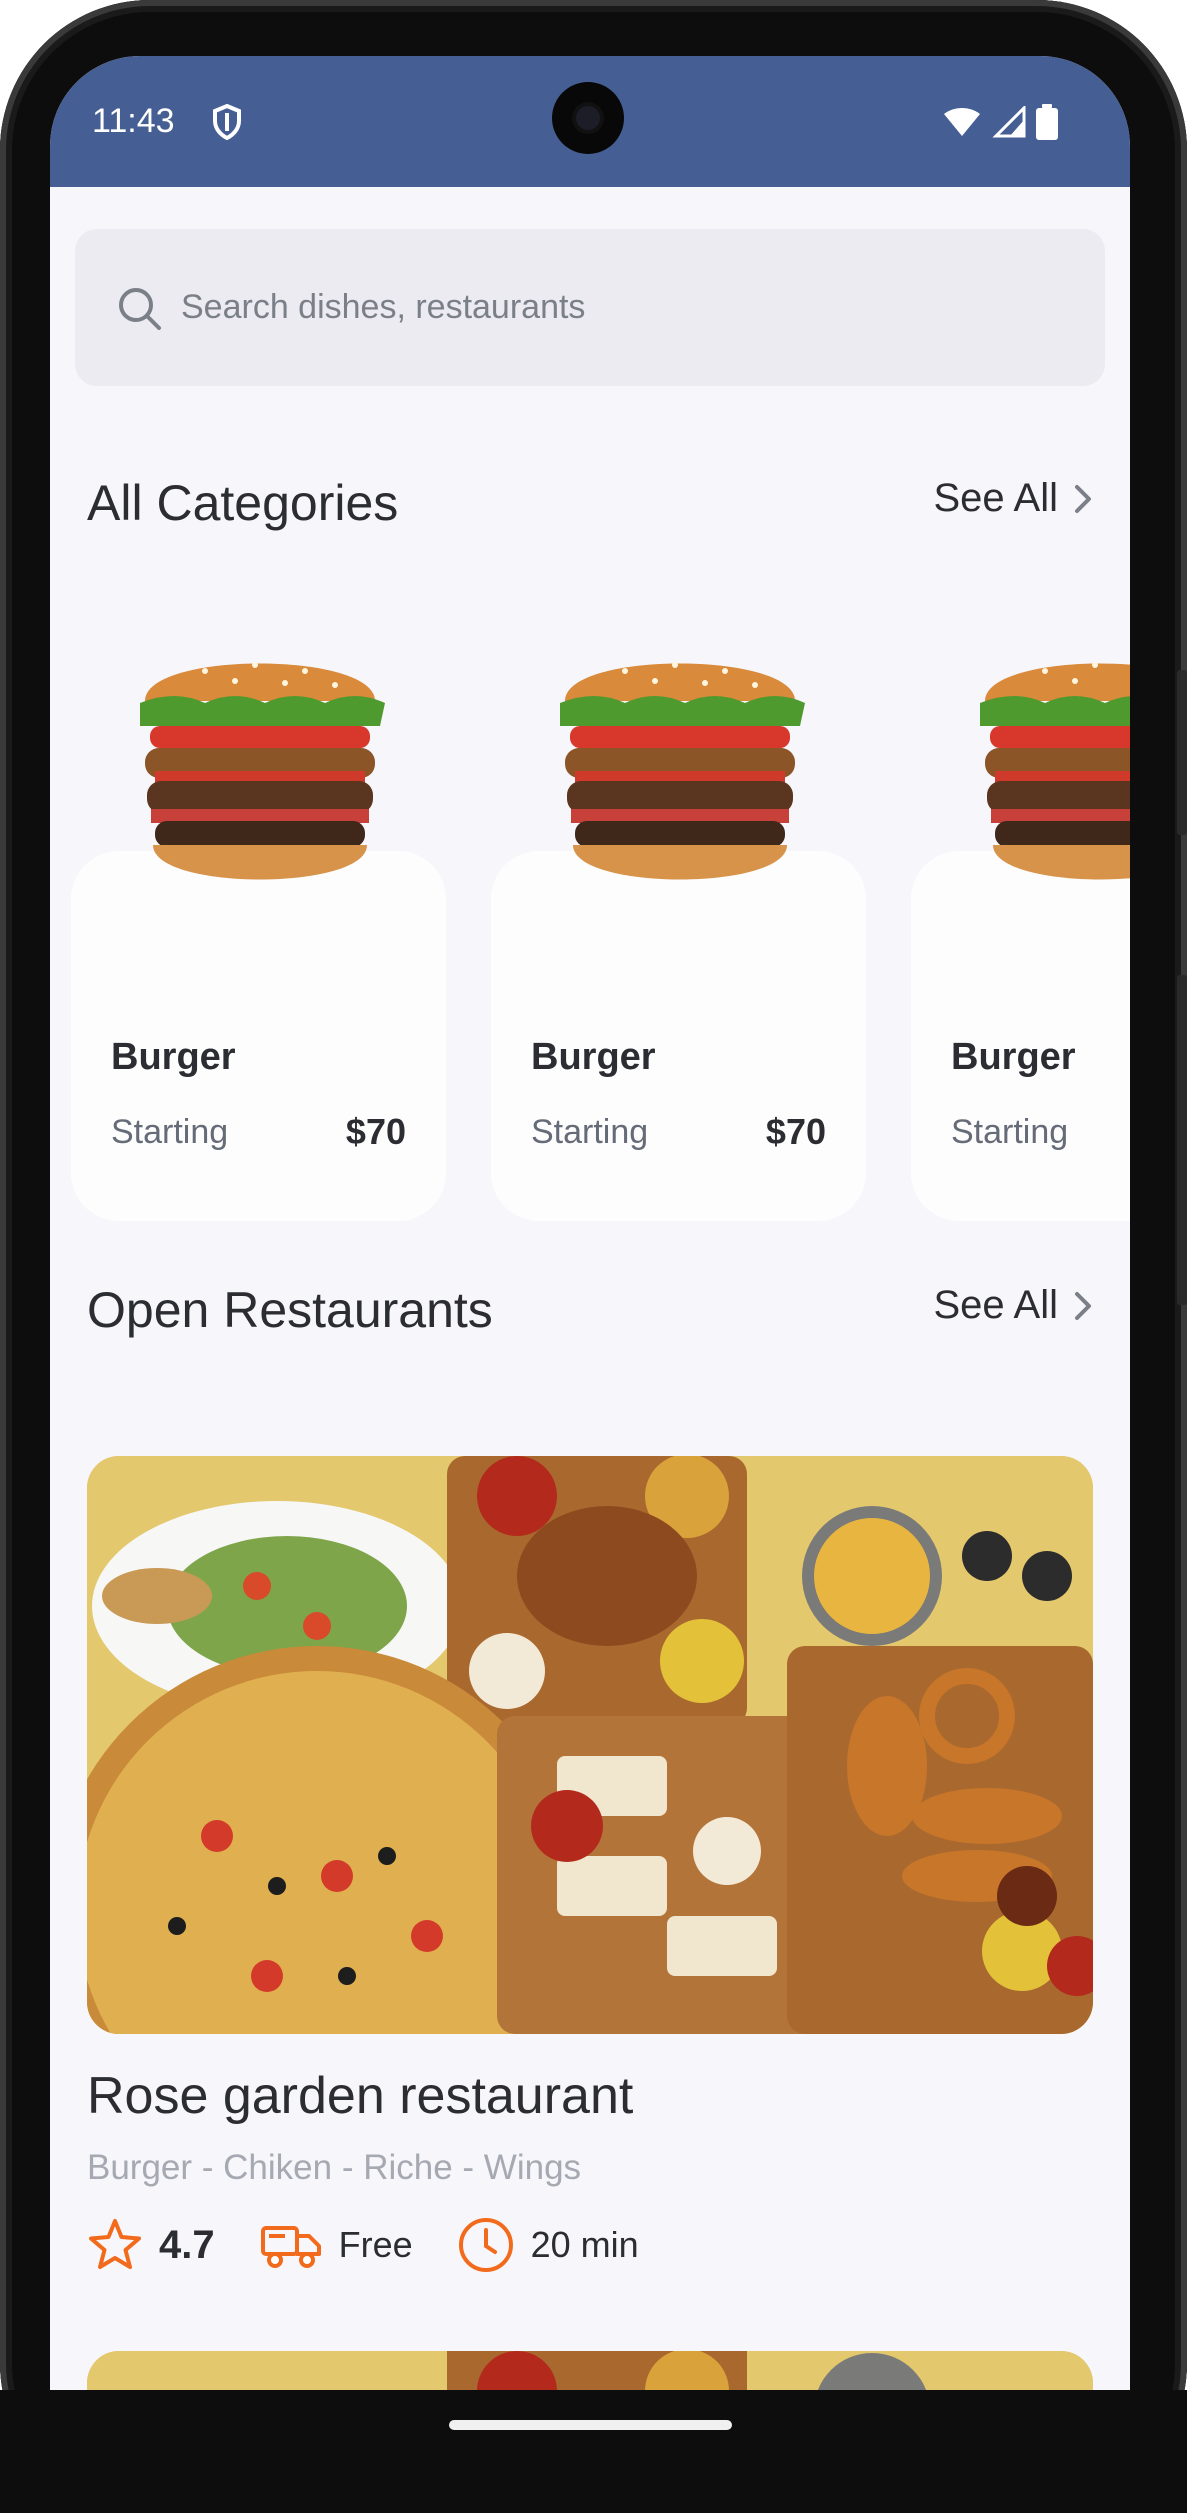 Image resolution: width=1187 pixels, height=2513 pixels. I want to click on signal-icon, so click(1009, 122).